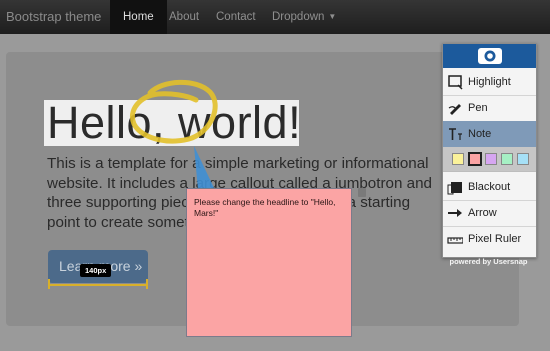 This screenshot has width=550, height=351. I want to click on pen-icon, so click(454, 109).